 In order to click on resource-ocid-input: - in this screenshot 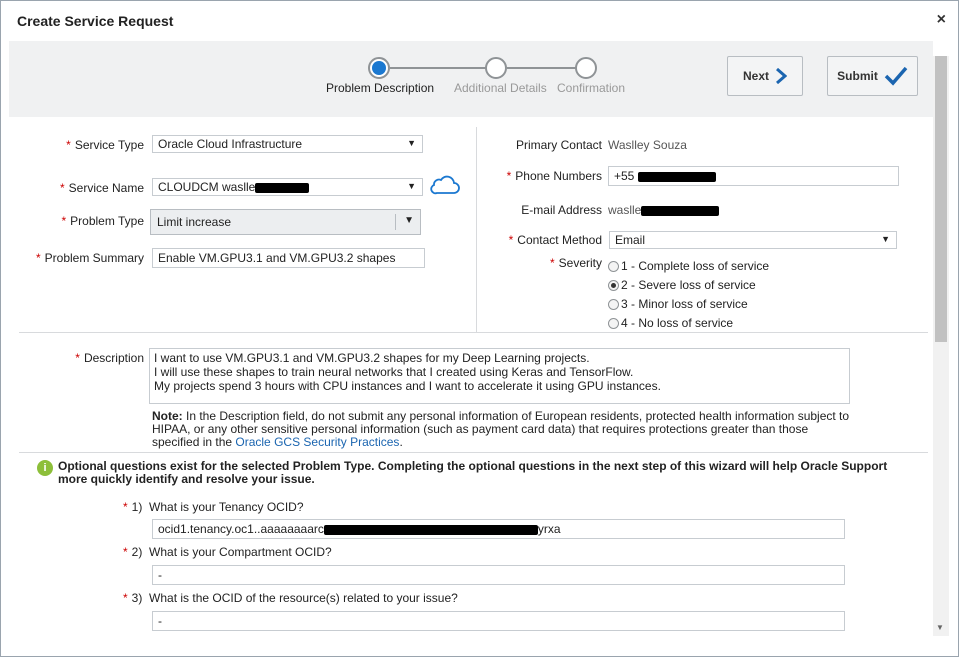, I will do `click(498, 621)`.